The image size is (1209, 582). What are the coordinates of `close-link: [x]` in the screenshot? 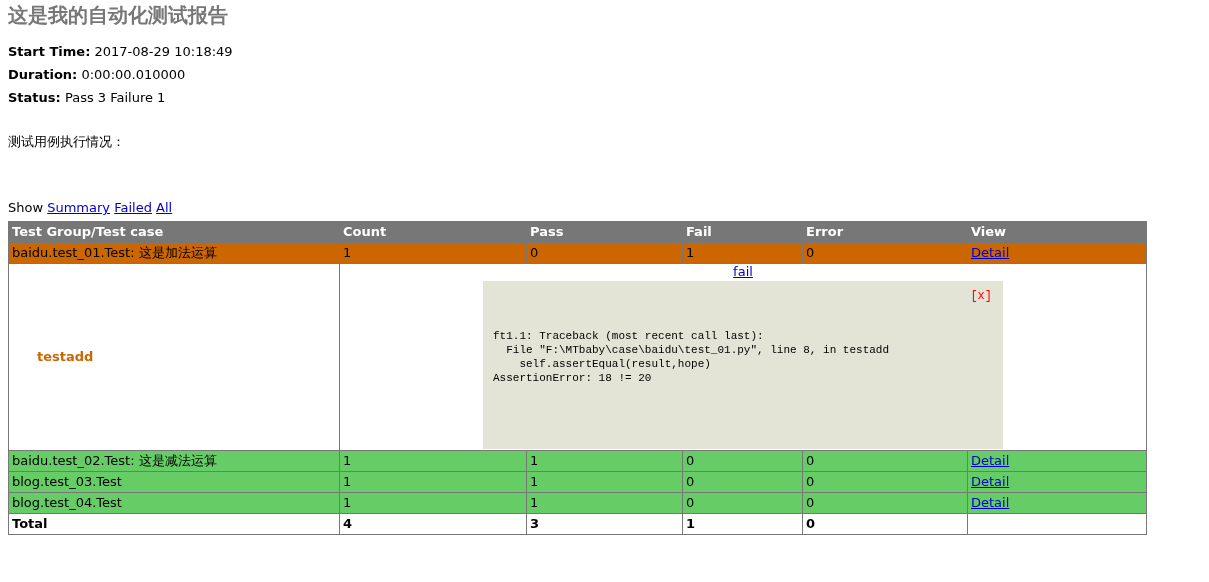 It's located at (981, 296).